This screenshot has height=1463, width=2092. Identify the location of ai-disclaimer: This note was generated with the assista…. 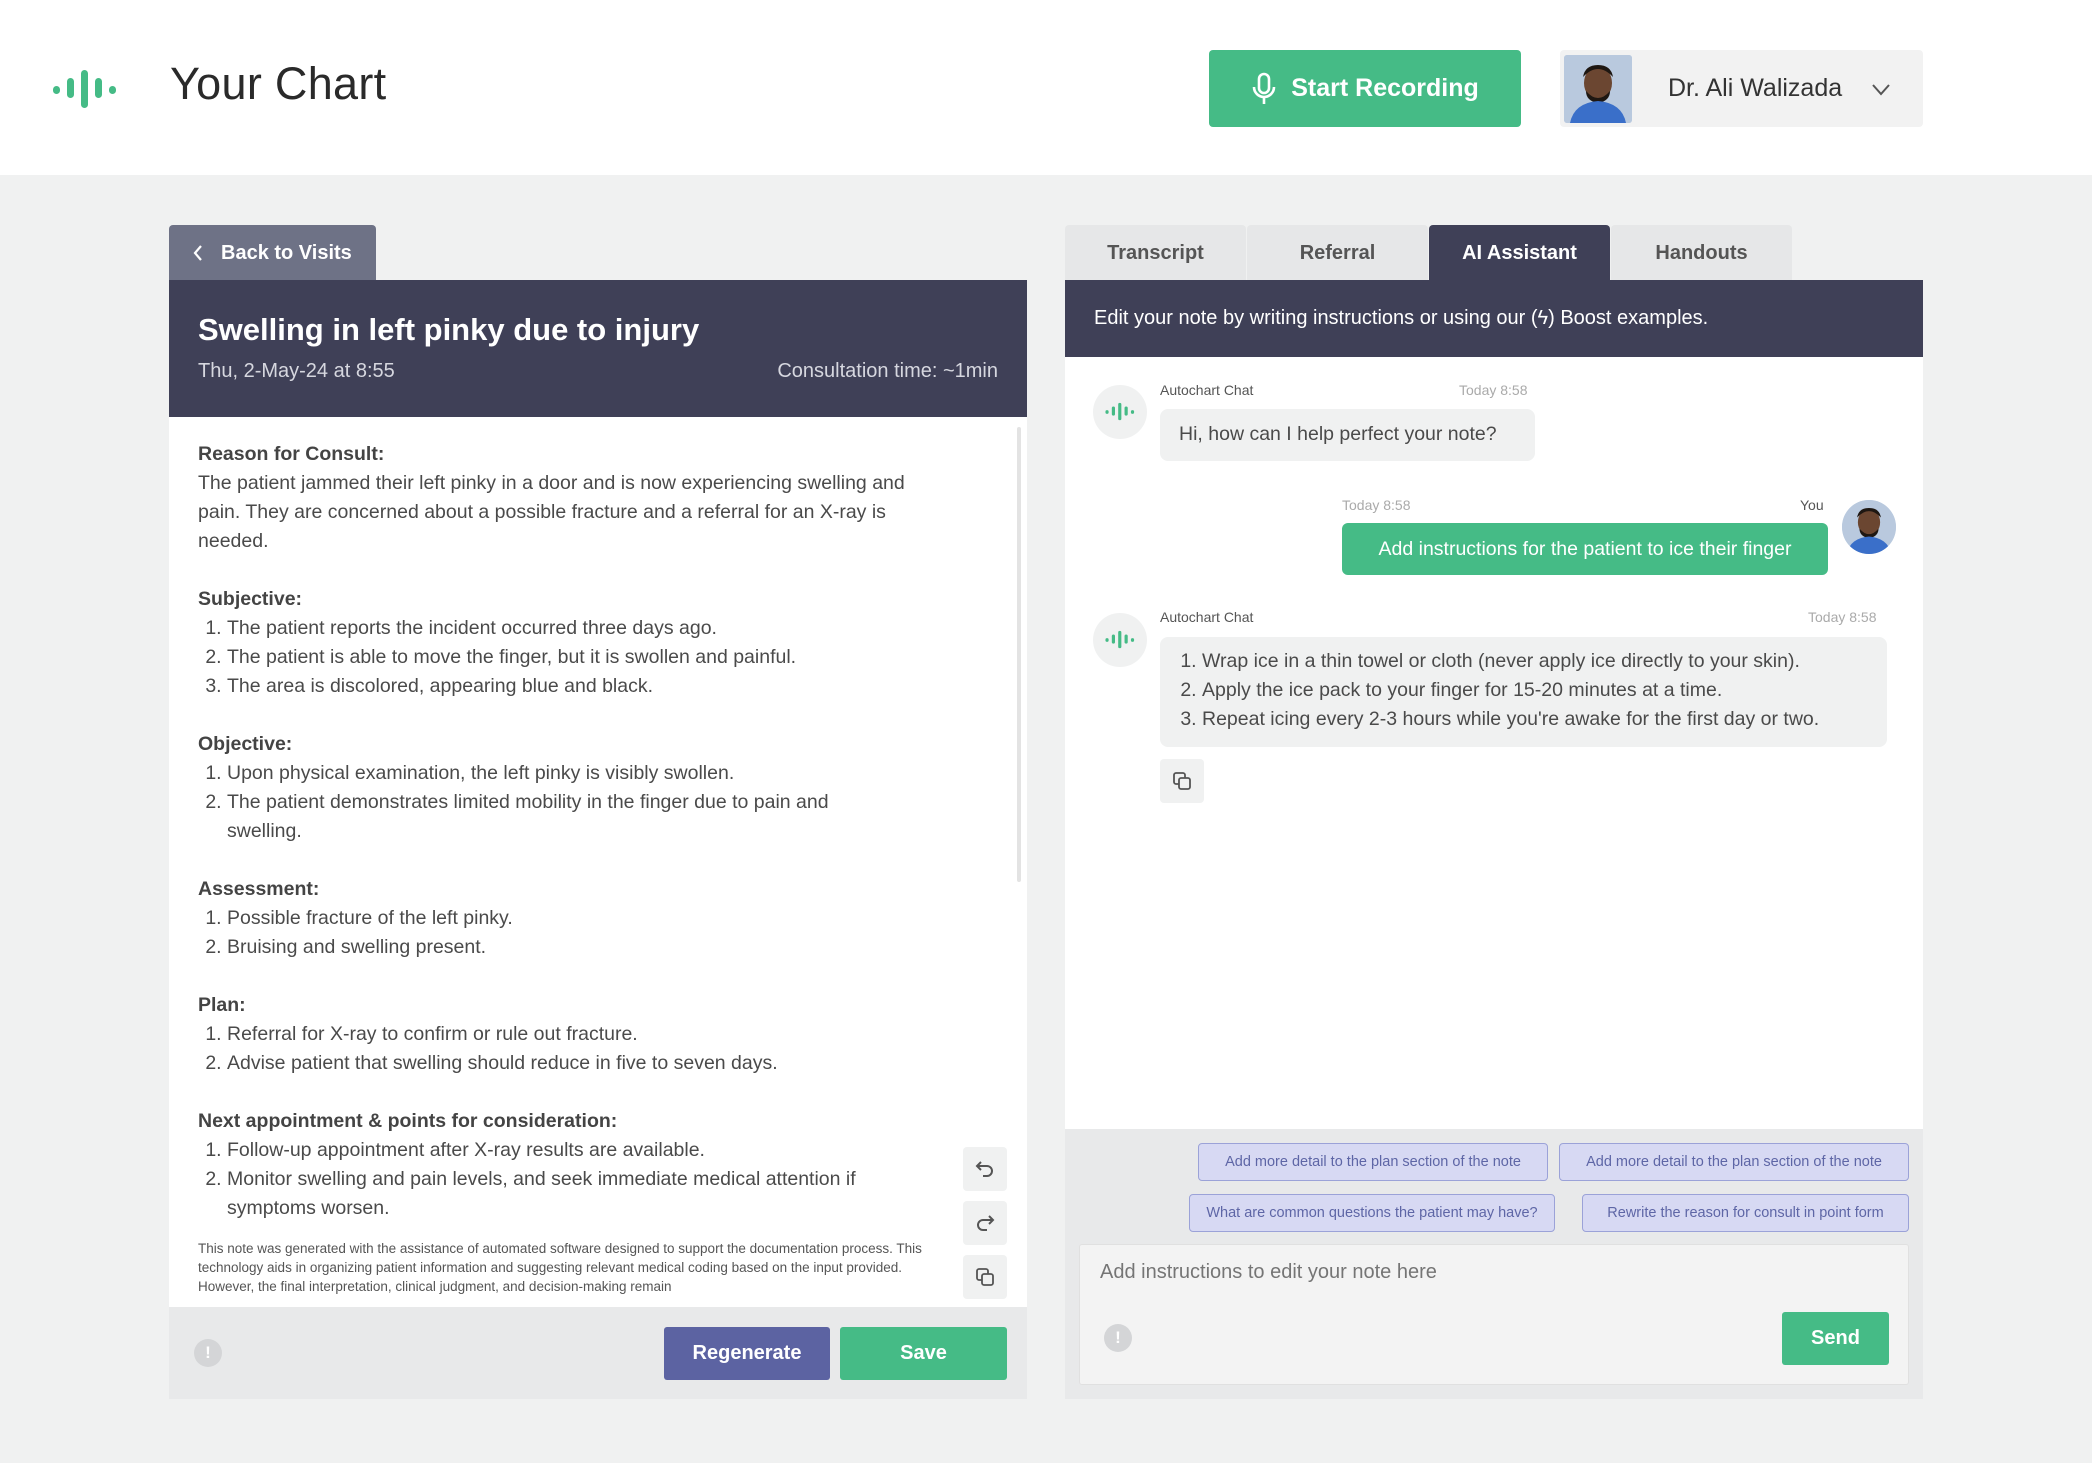
(560, 1267).